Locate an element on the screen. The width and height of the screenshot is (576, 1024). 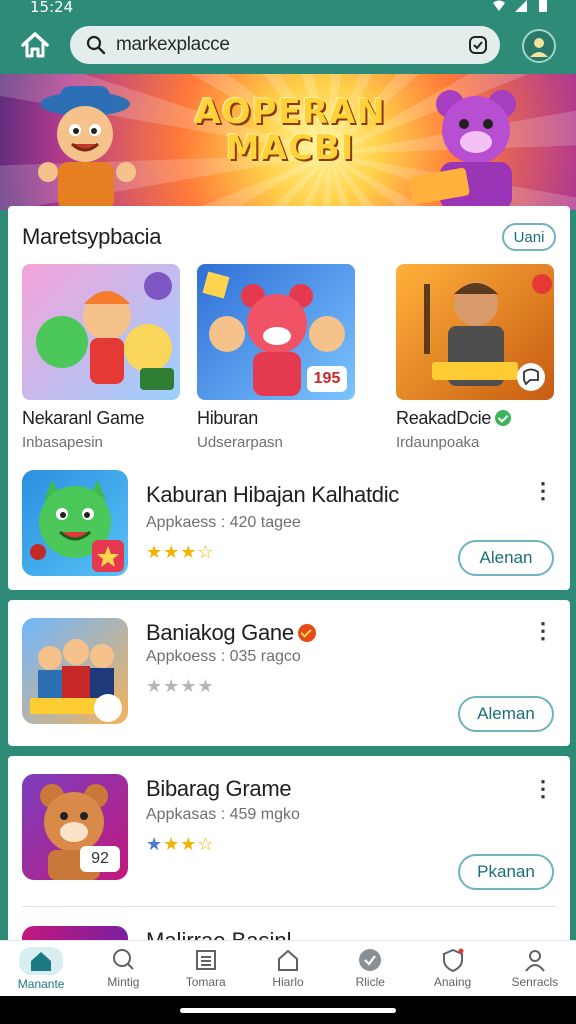
install-button: Pkanan is located at coordinates (506, 872).